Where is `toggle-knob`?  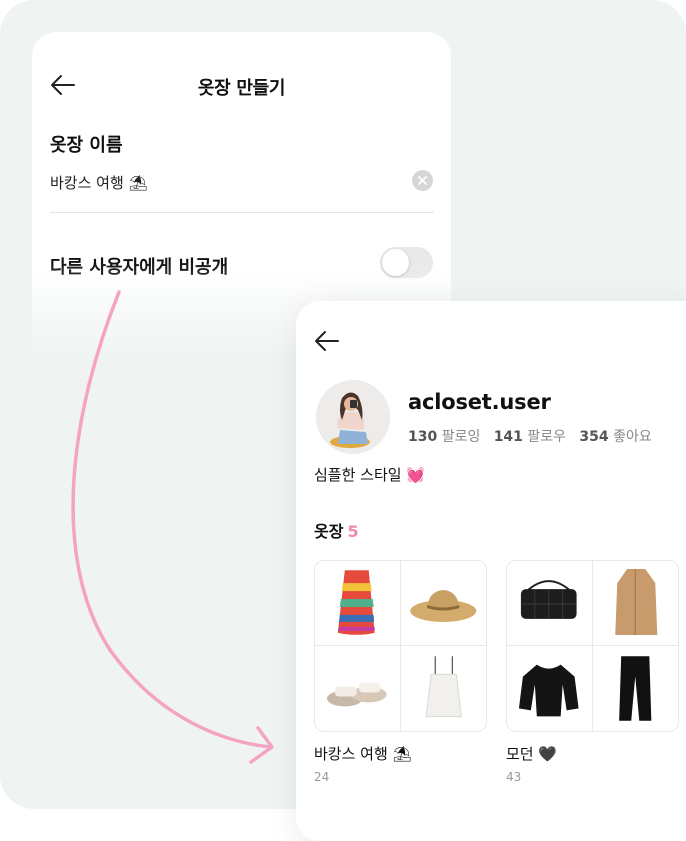 toggle-knob is located at coordinates (395, 262).